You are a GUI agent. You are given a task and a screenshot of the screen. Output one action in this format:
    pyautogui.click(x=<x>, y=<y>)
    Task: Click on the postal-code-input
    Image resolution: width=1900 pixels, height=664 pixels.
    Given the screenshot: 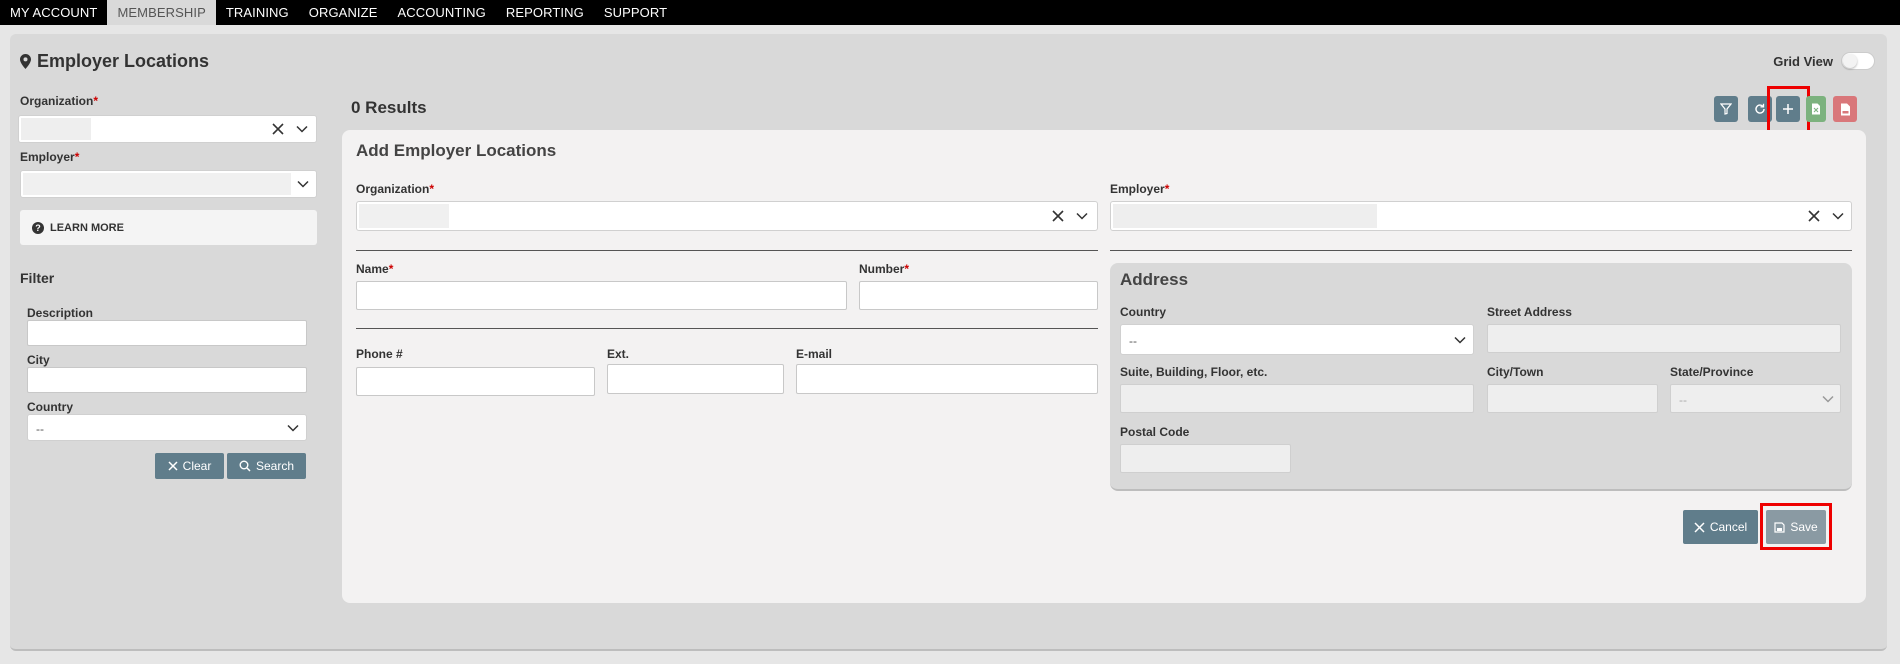 What is the action you would take?
    pyautogui.click(x=1205, y=458)
    